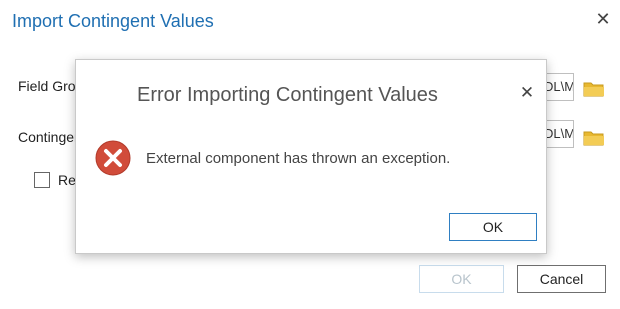 Image resolution: width=620 pixels, height=309 pixels. I want to click on replace-checkbox, so click(42, 180).